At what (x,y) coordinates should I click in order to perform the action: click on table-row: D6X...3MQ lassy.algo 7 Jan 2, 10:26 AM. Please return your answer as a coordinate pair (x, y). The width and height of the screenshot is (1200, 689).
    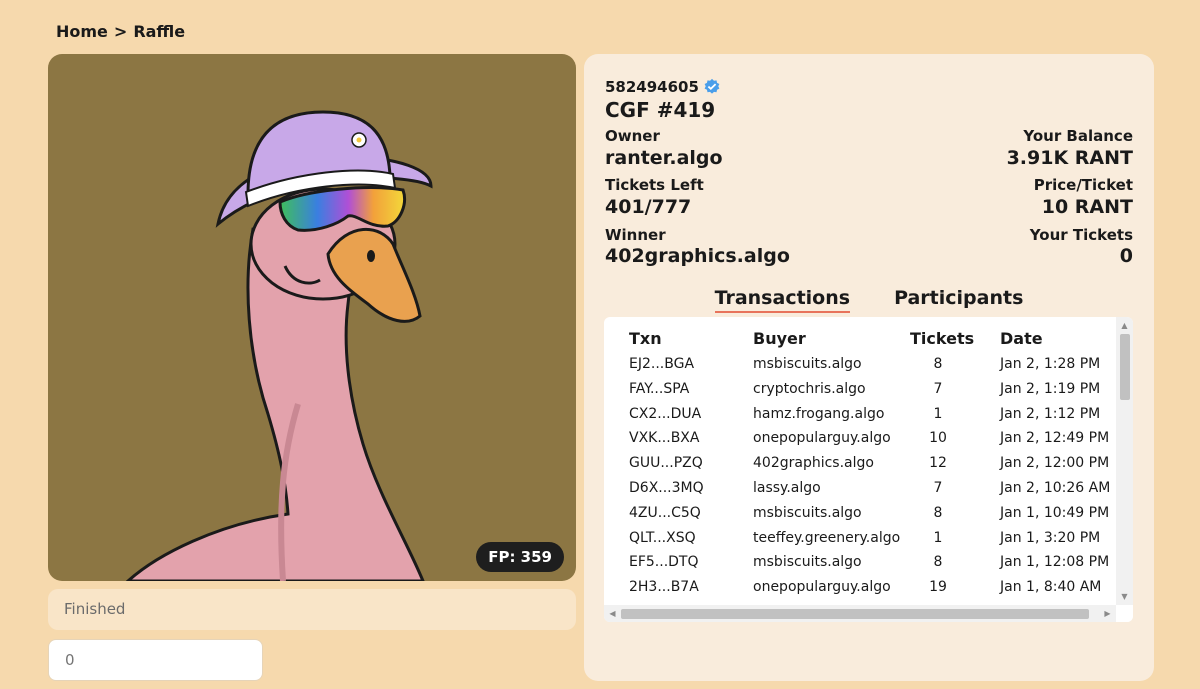
    Looking at the image, I should click on (859, 492).